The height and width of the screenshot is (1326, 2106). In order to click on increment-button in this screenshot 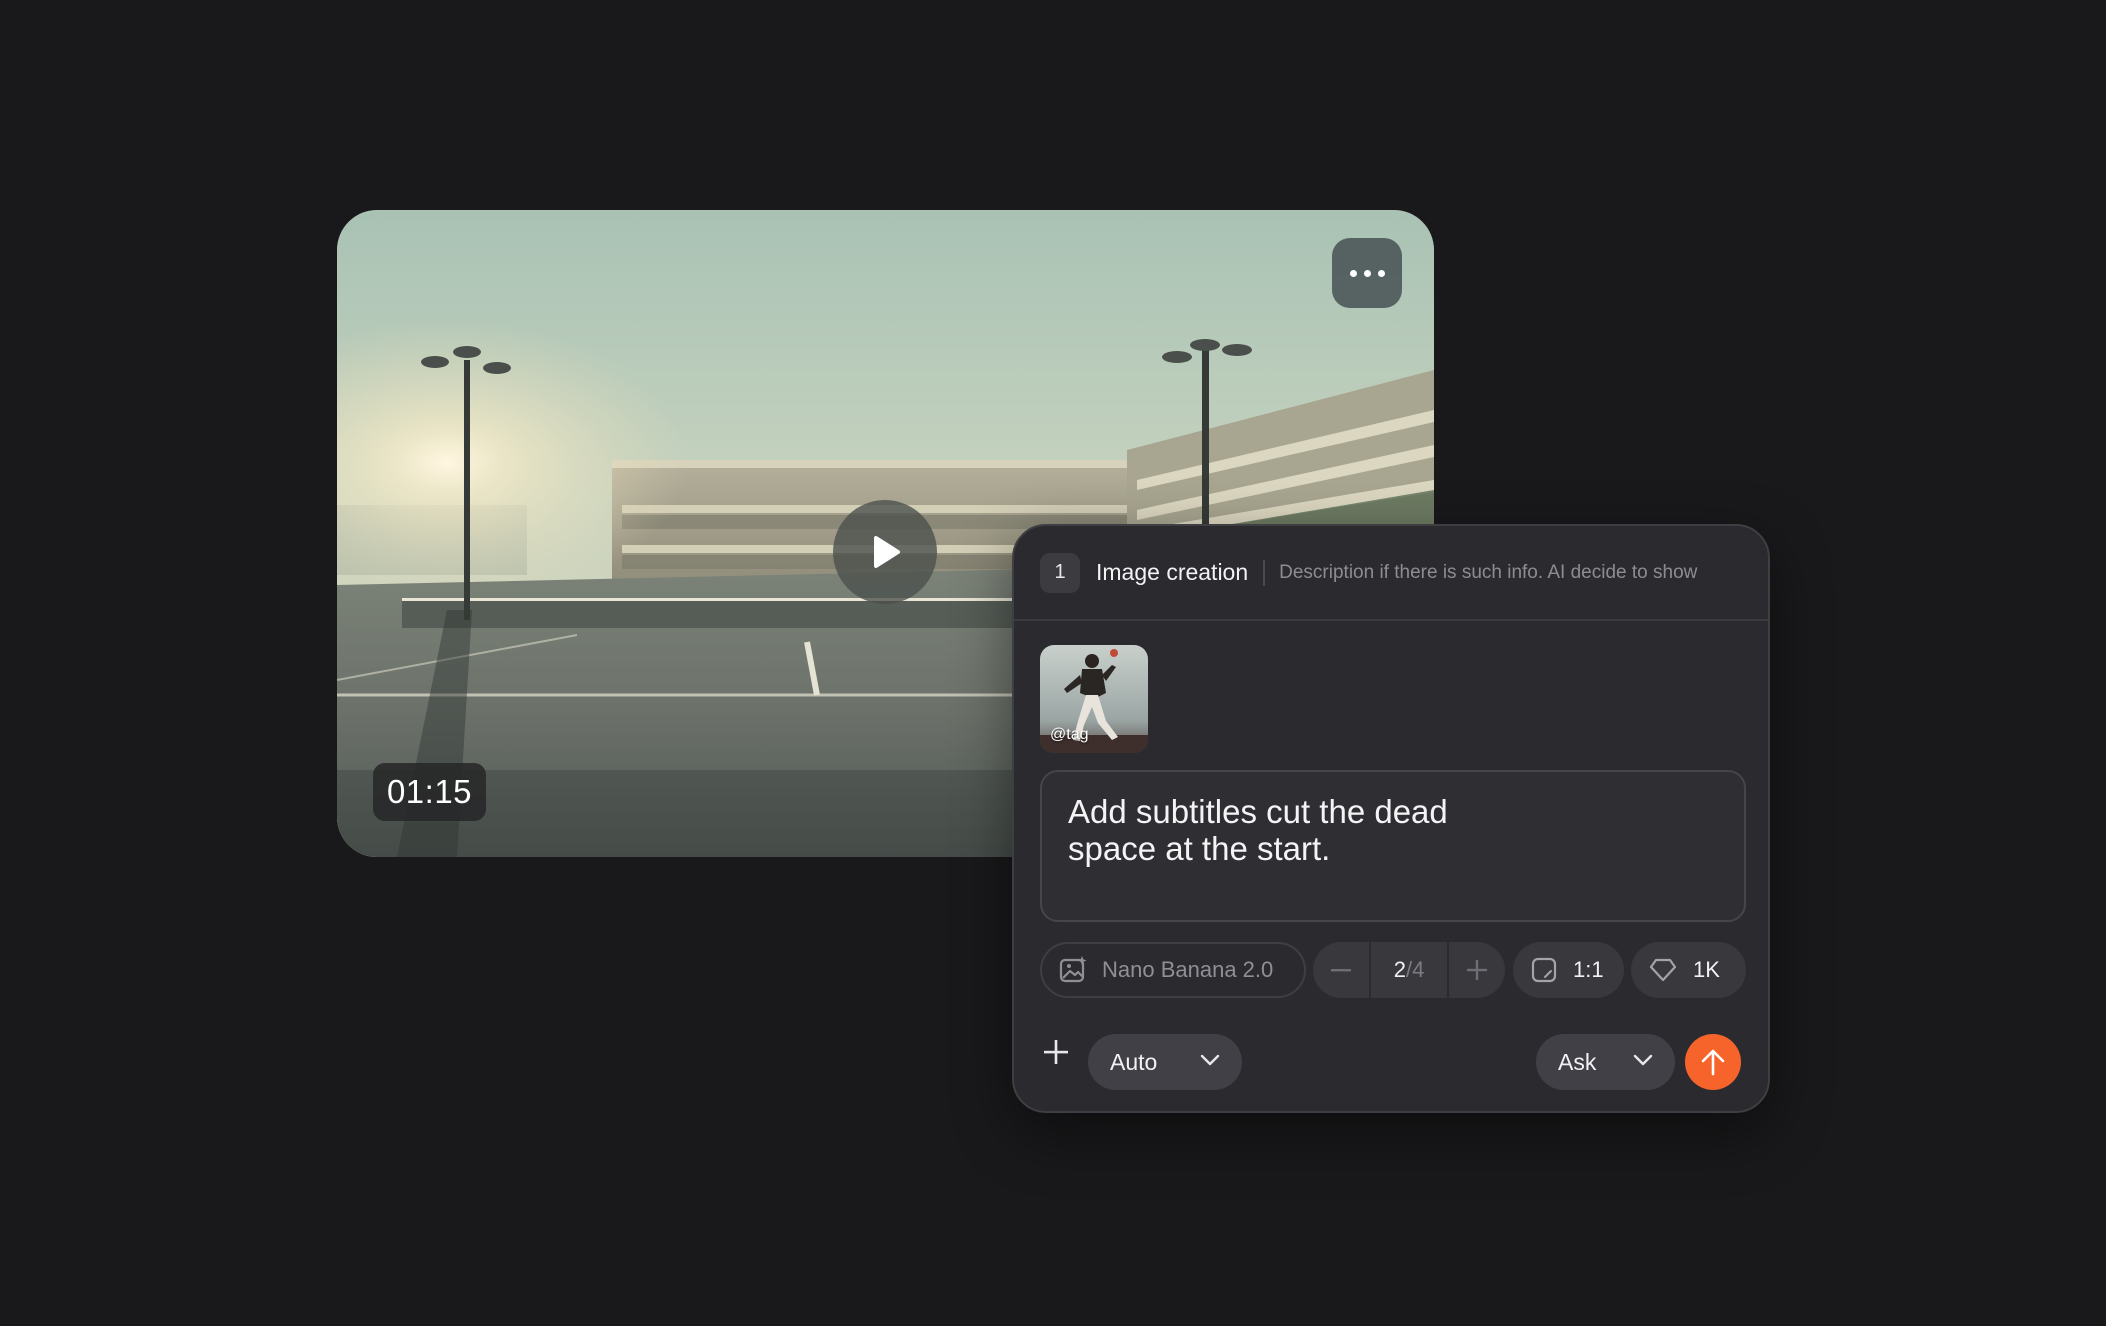, I will do `click(1477, 970)`.